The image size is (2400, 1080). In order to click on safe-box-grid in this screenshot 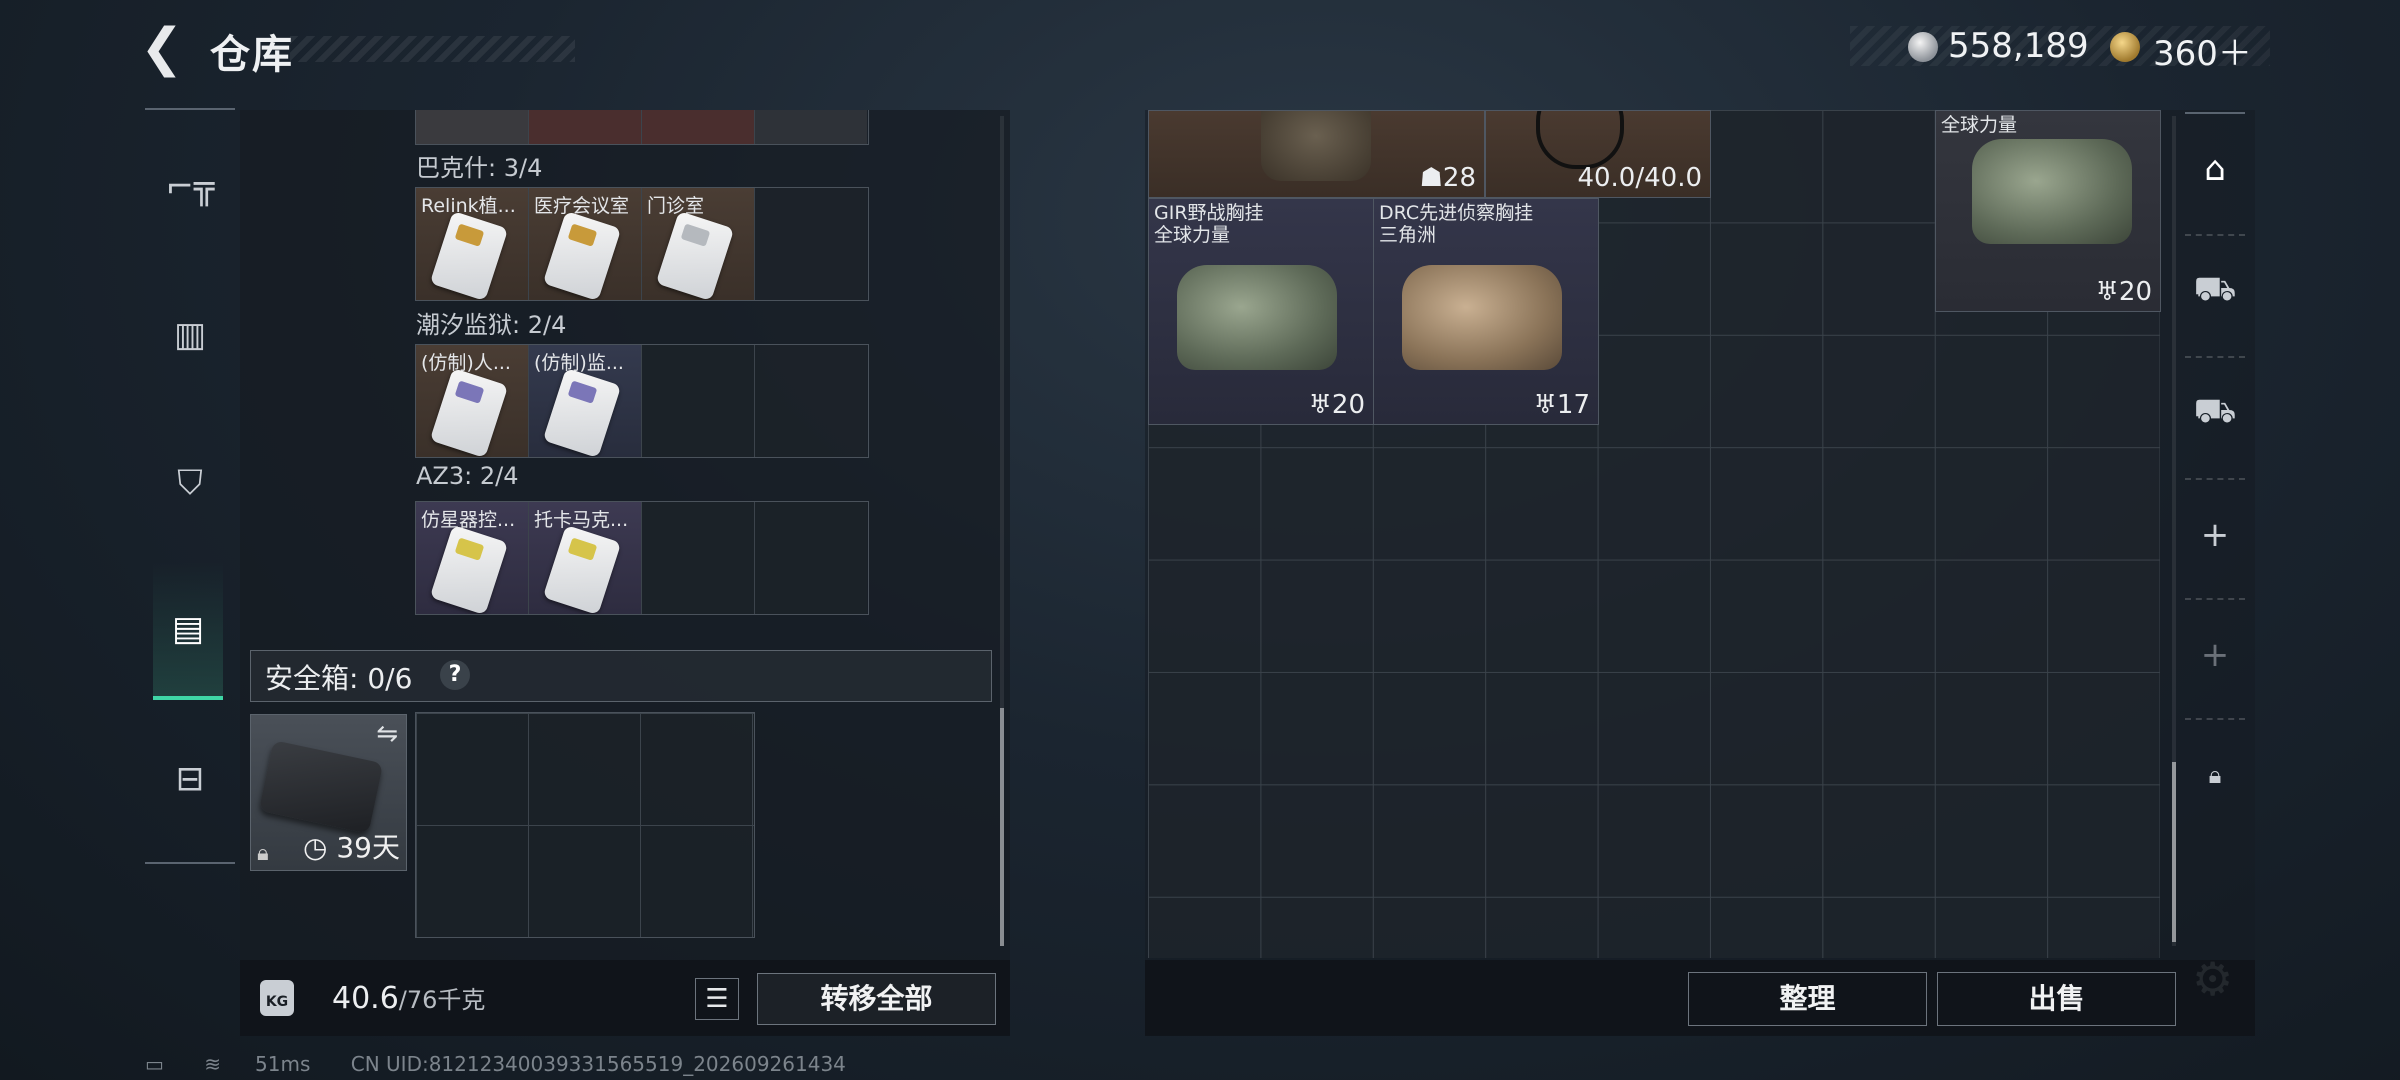, I will do `click(585, 825)`.